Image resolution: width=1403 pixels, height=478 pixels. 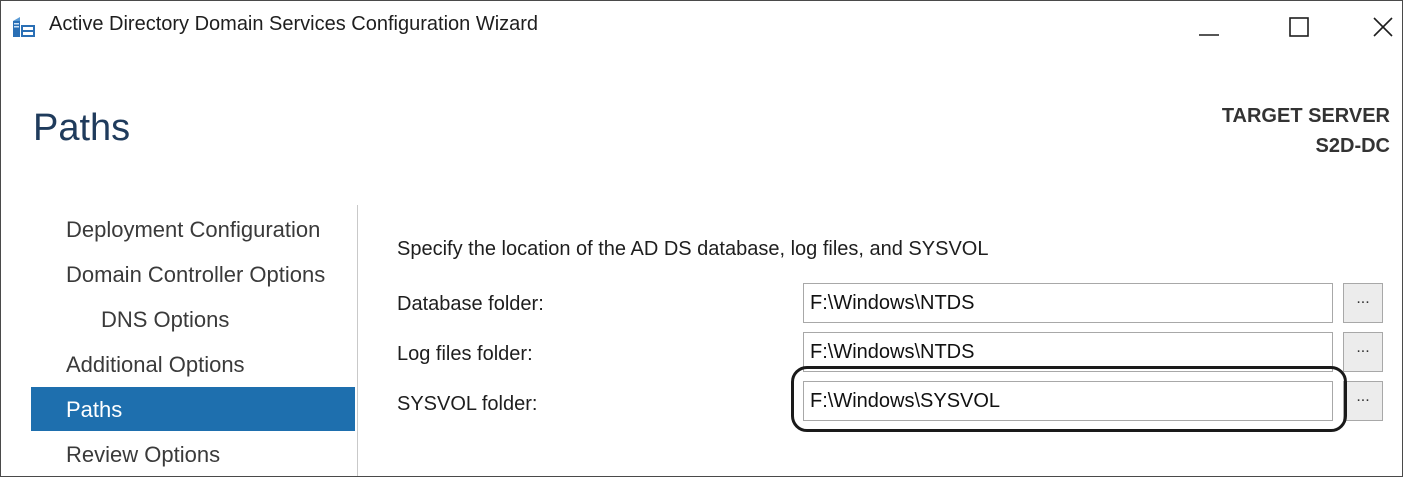 I want to click on nav-item-label: Paths, so click(x=94, y=409).